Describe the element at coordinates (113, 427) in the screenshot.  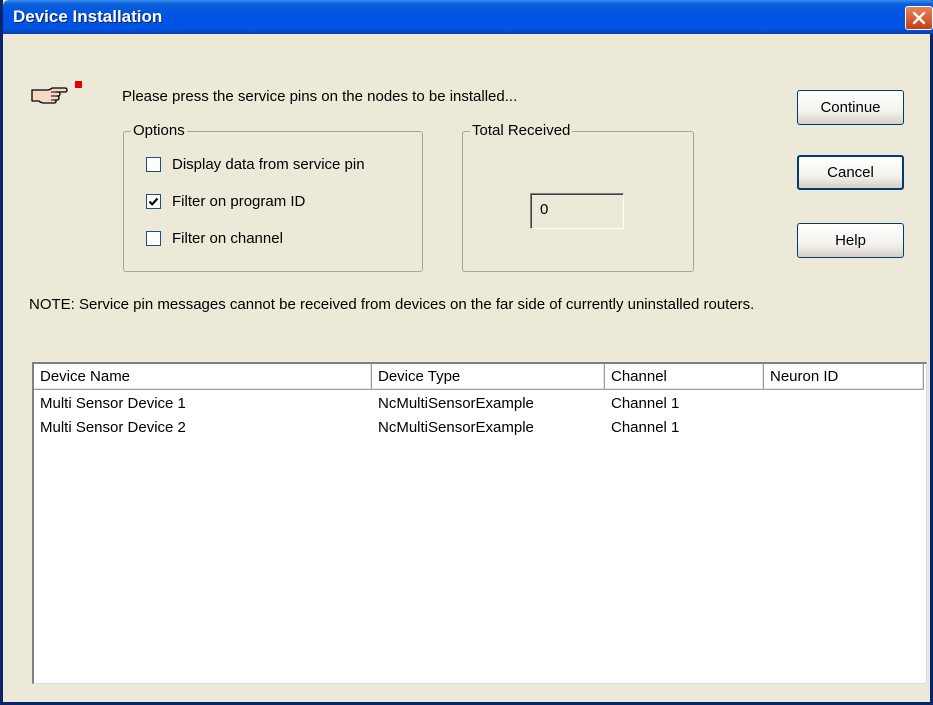
I see `device-name-cell: Multi Sensor Device 2` at that location.